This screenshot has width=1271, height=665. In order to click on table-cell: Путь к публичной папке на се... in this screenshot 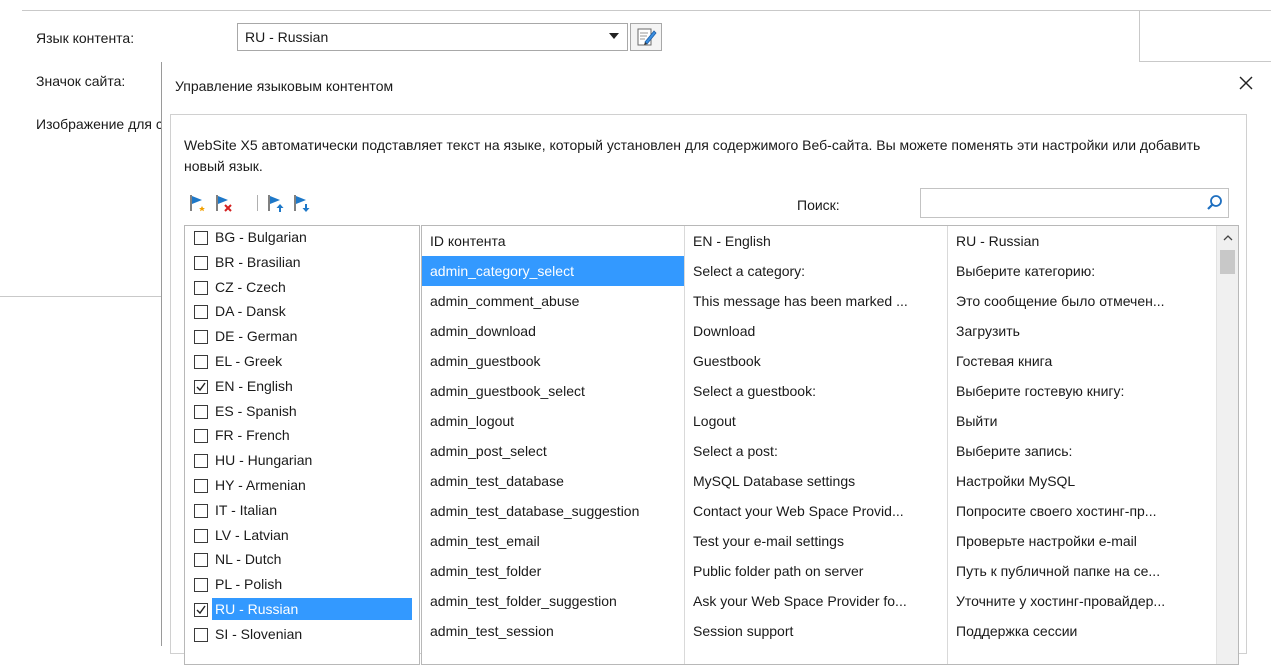, I will do `click(1058, 571)`.